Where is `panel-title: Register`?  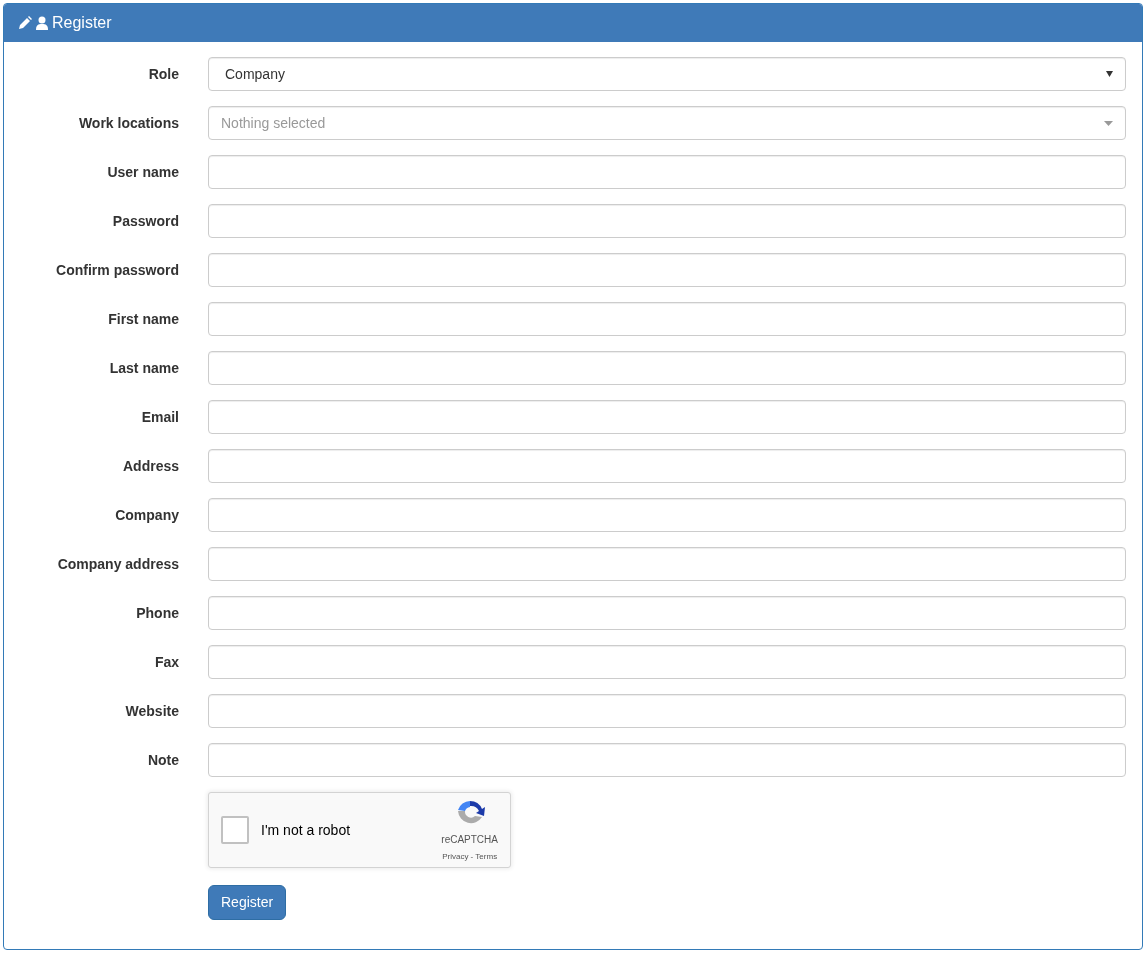
panel-title: Register is located at coordinates (82, 23).